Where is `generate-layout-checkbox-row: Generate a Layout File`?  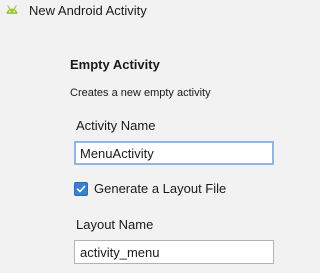
generate-layout-checkbox-row: Generate a Layout File is located at coordinates (150, 189).